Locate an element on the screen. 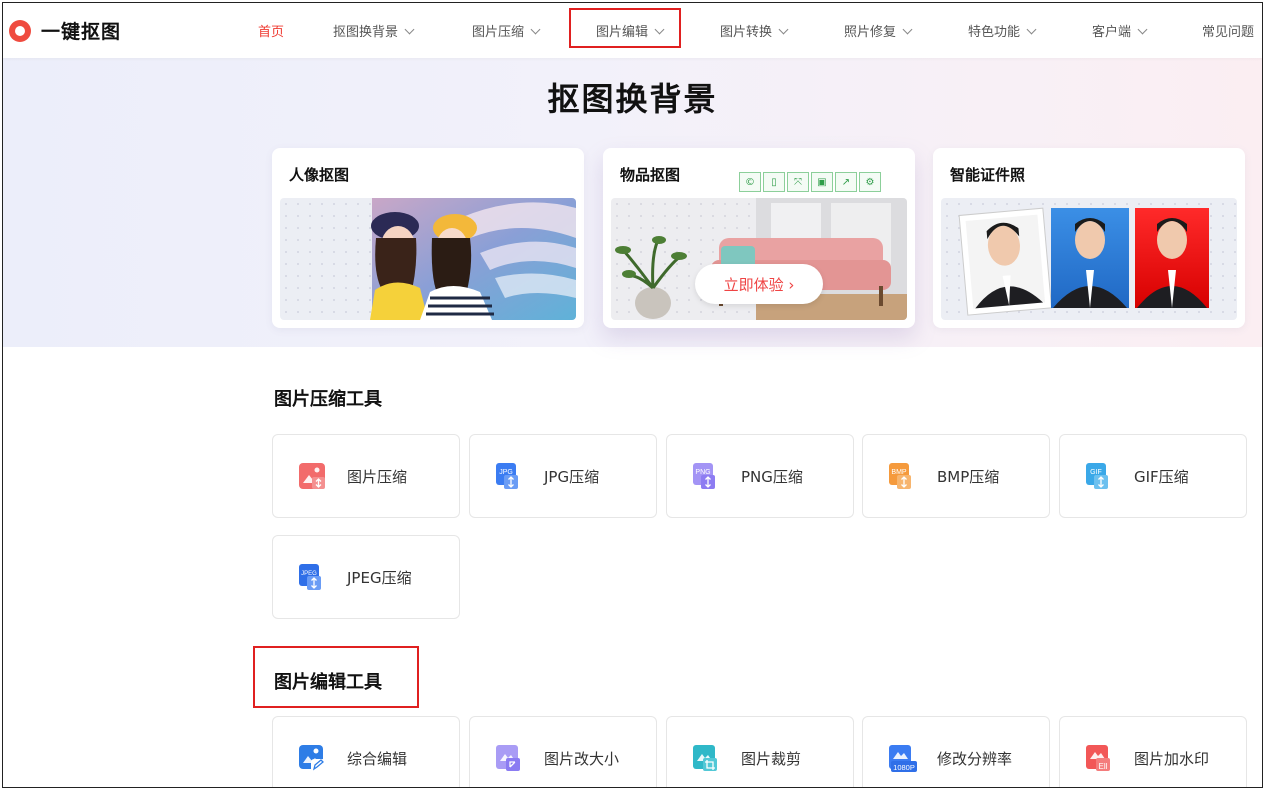 The width and height of the screenshot is (1267, 792). tool-resize: 图片改大小 is located at coordinates (563, 751).